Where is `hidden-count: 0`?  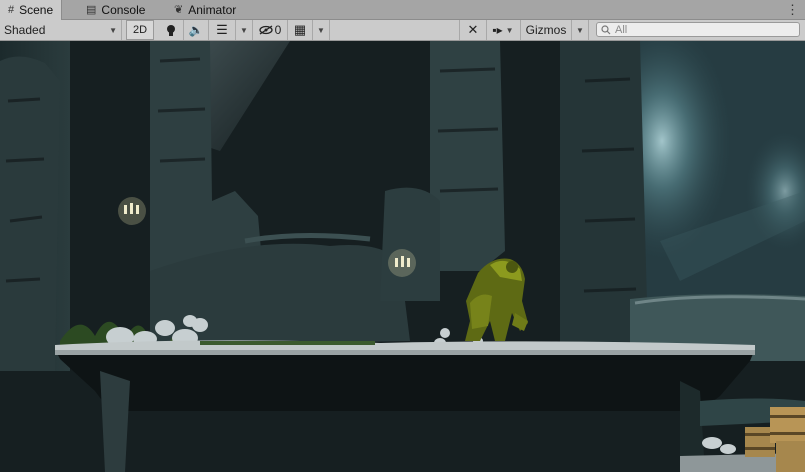 hidden-count: 0 is located at coordinates (278, 30).